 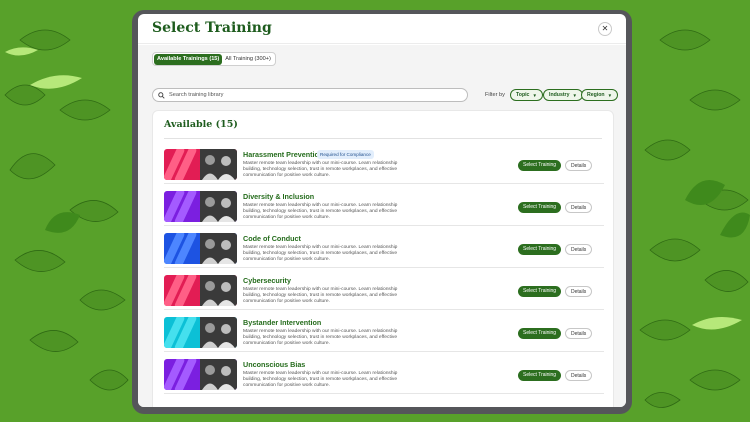 I want to click on training-title-diversity-inclusion: Diversity & Inclusion, so click(x=278, y=196).